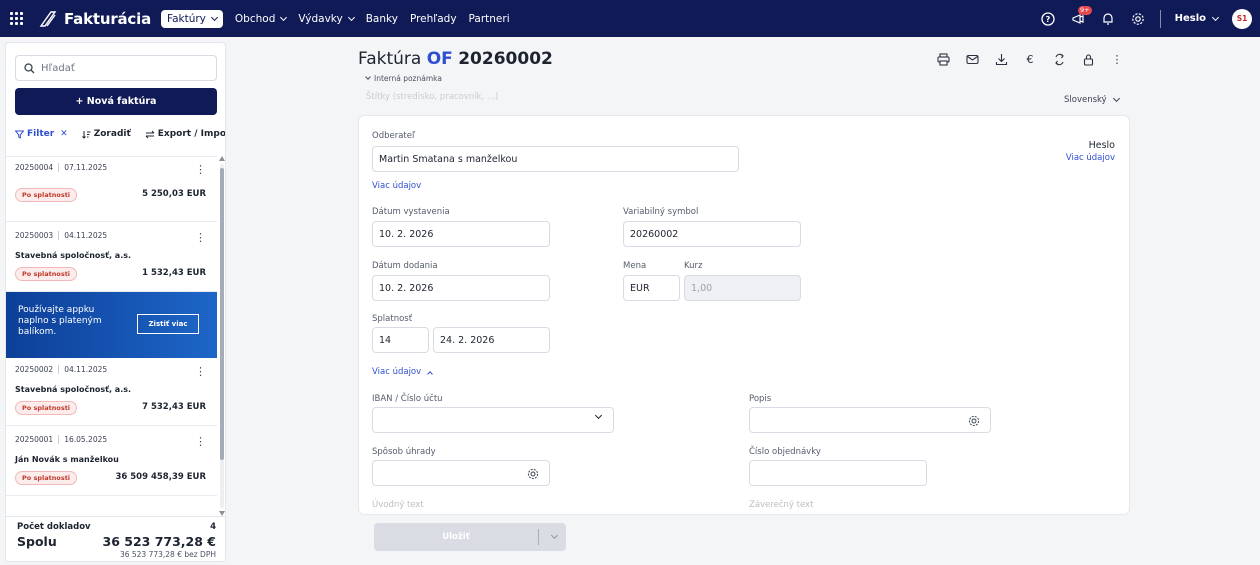  I want to click on brand-logo-icon, so click(48, 18).